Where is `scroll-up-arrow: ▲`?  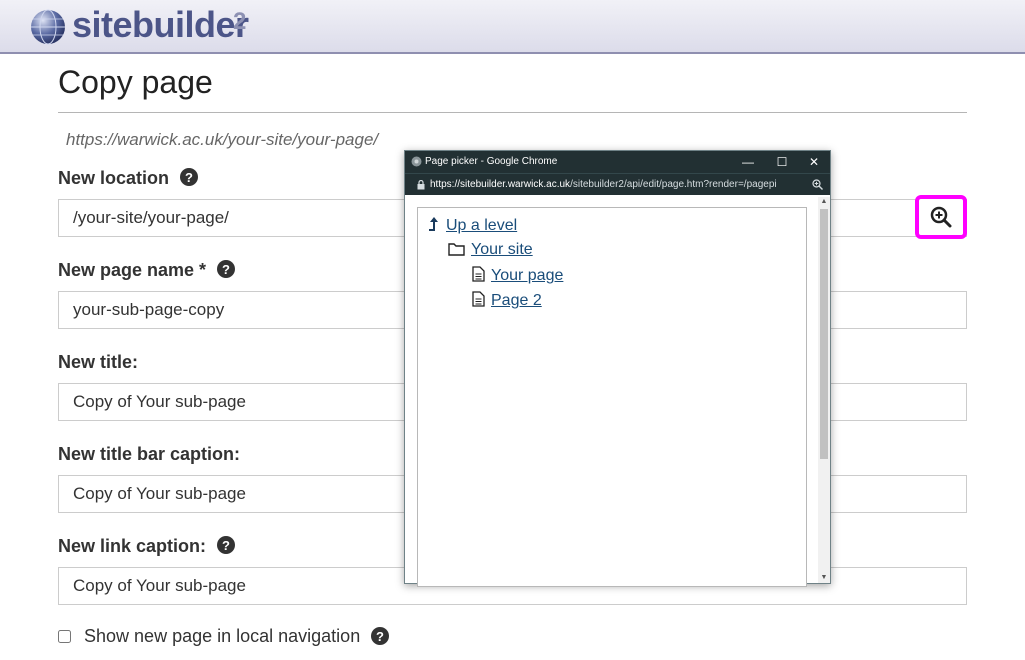 scroll-up-arrow: ▲ is located at coordinates (824, 202).